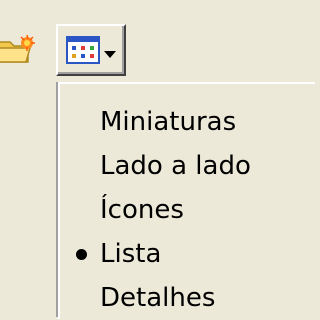 Image resolution: width=320 pixels, height=320 pixels. What do you see at coordinates (110, 51) in the screenshot?
I see `chevron-down-icon` at bounding box center [110, 51].